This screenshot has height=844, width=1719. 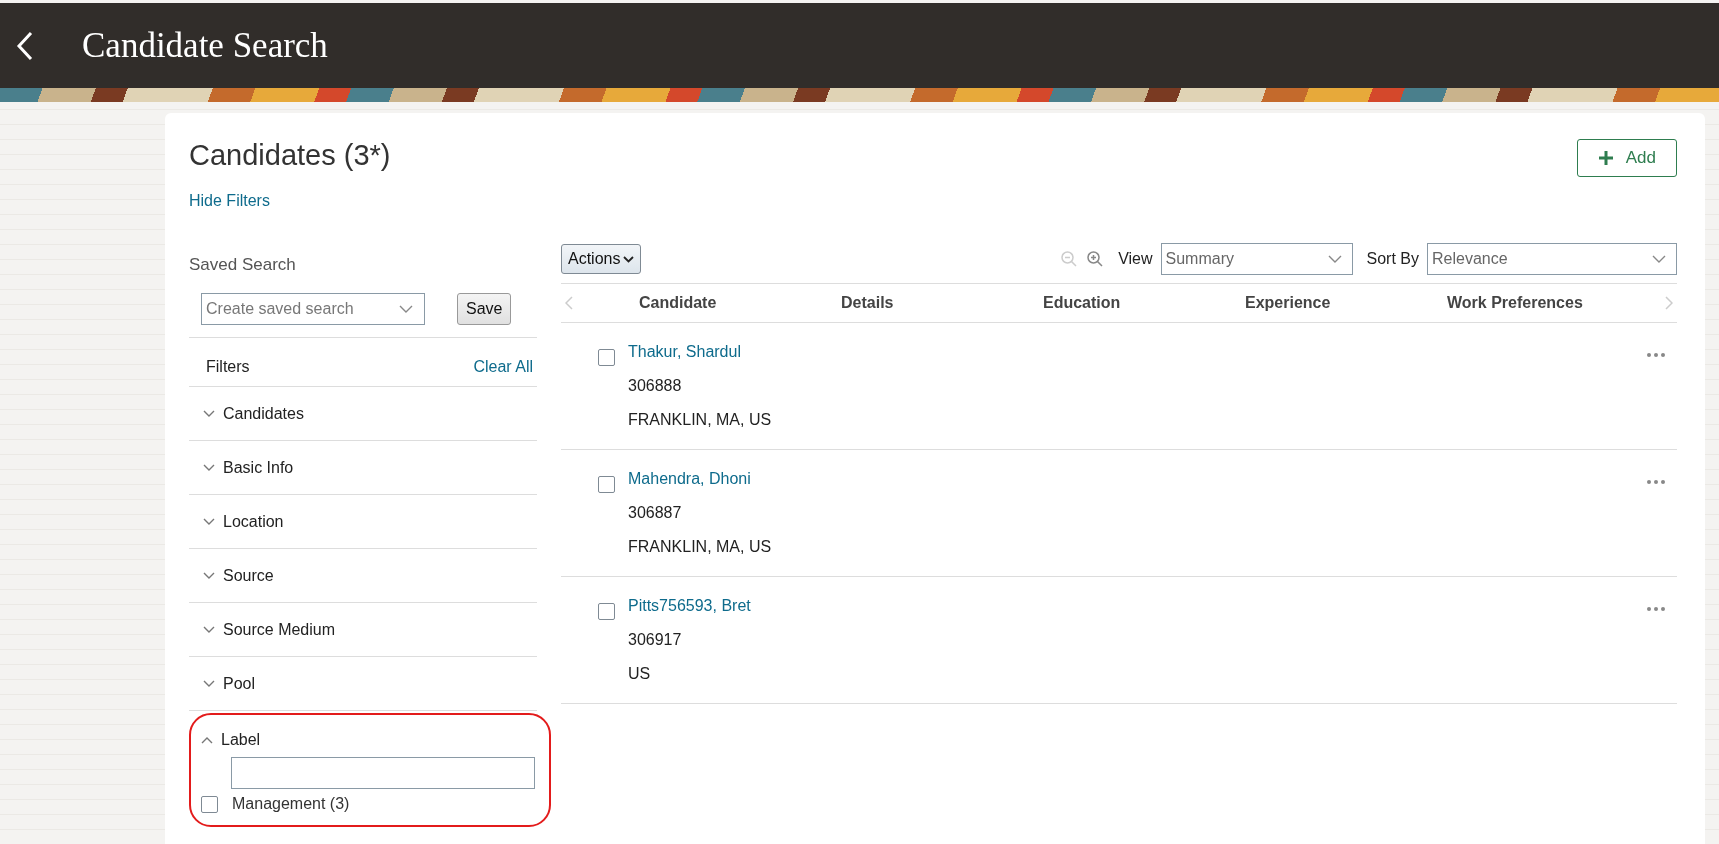 I want to click on save-button: Save, so click(x=484, y=309).